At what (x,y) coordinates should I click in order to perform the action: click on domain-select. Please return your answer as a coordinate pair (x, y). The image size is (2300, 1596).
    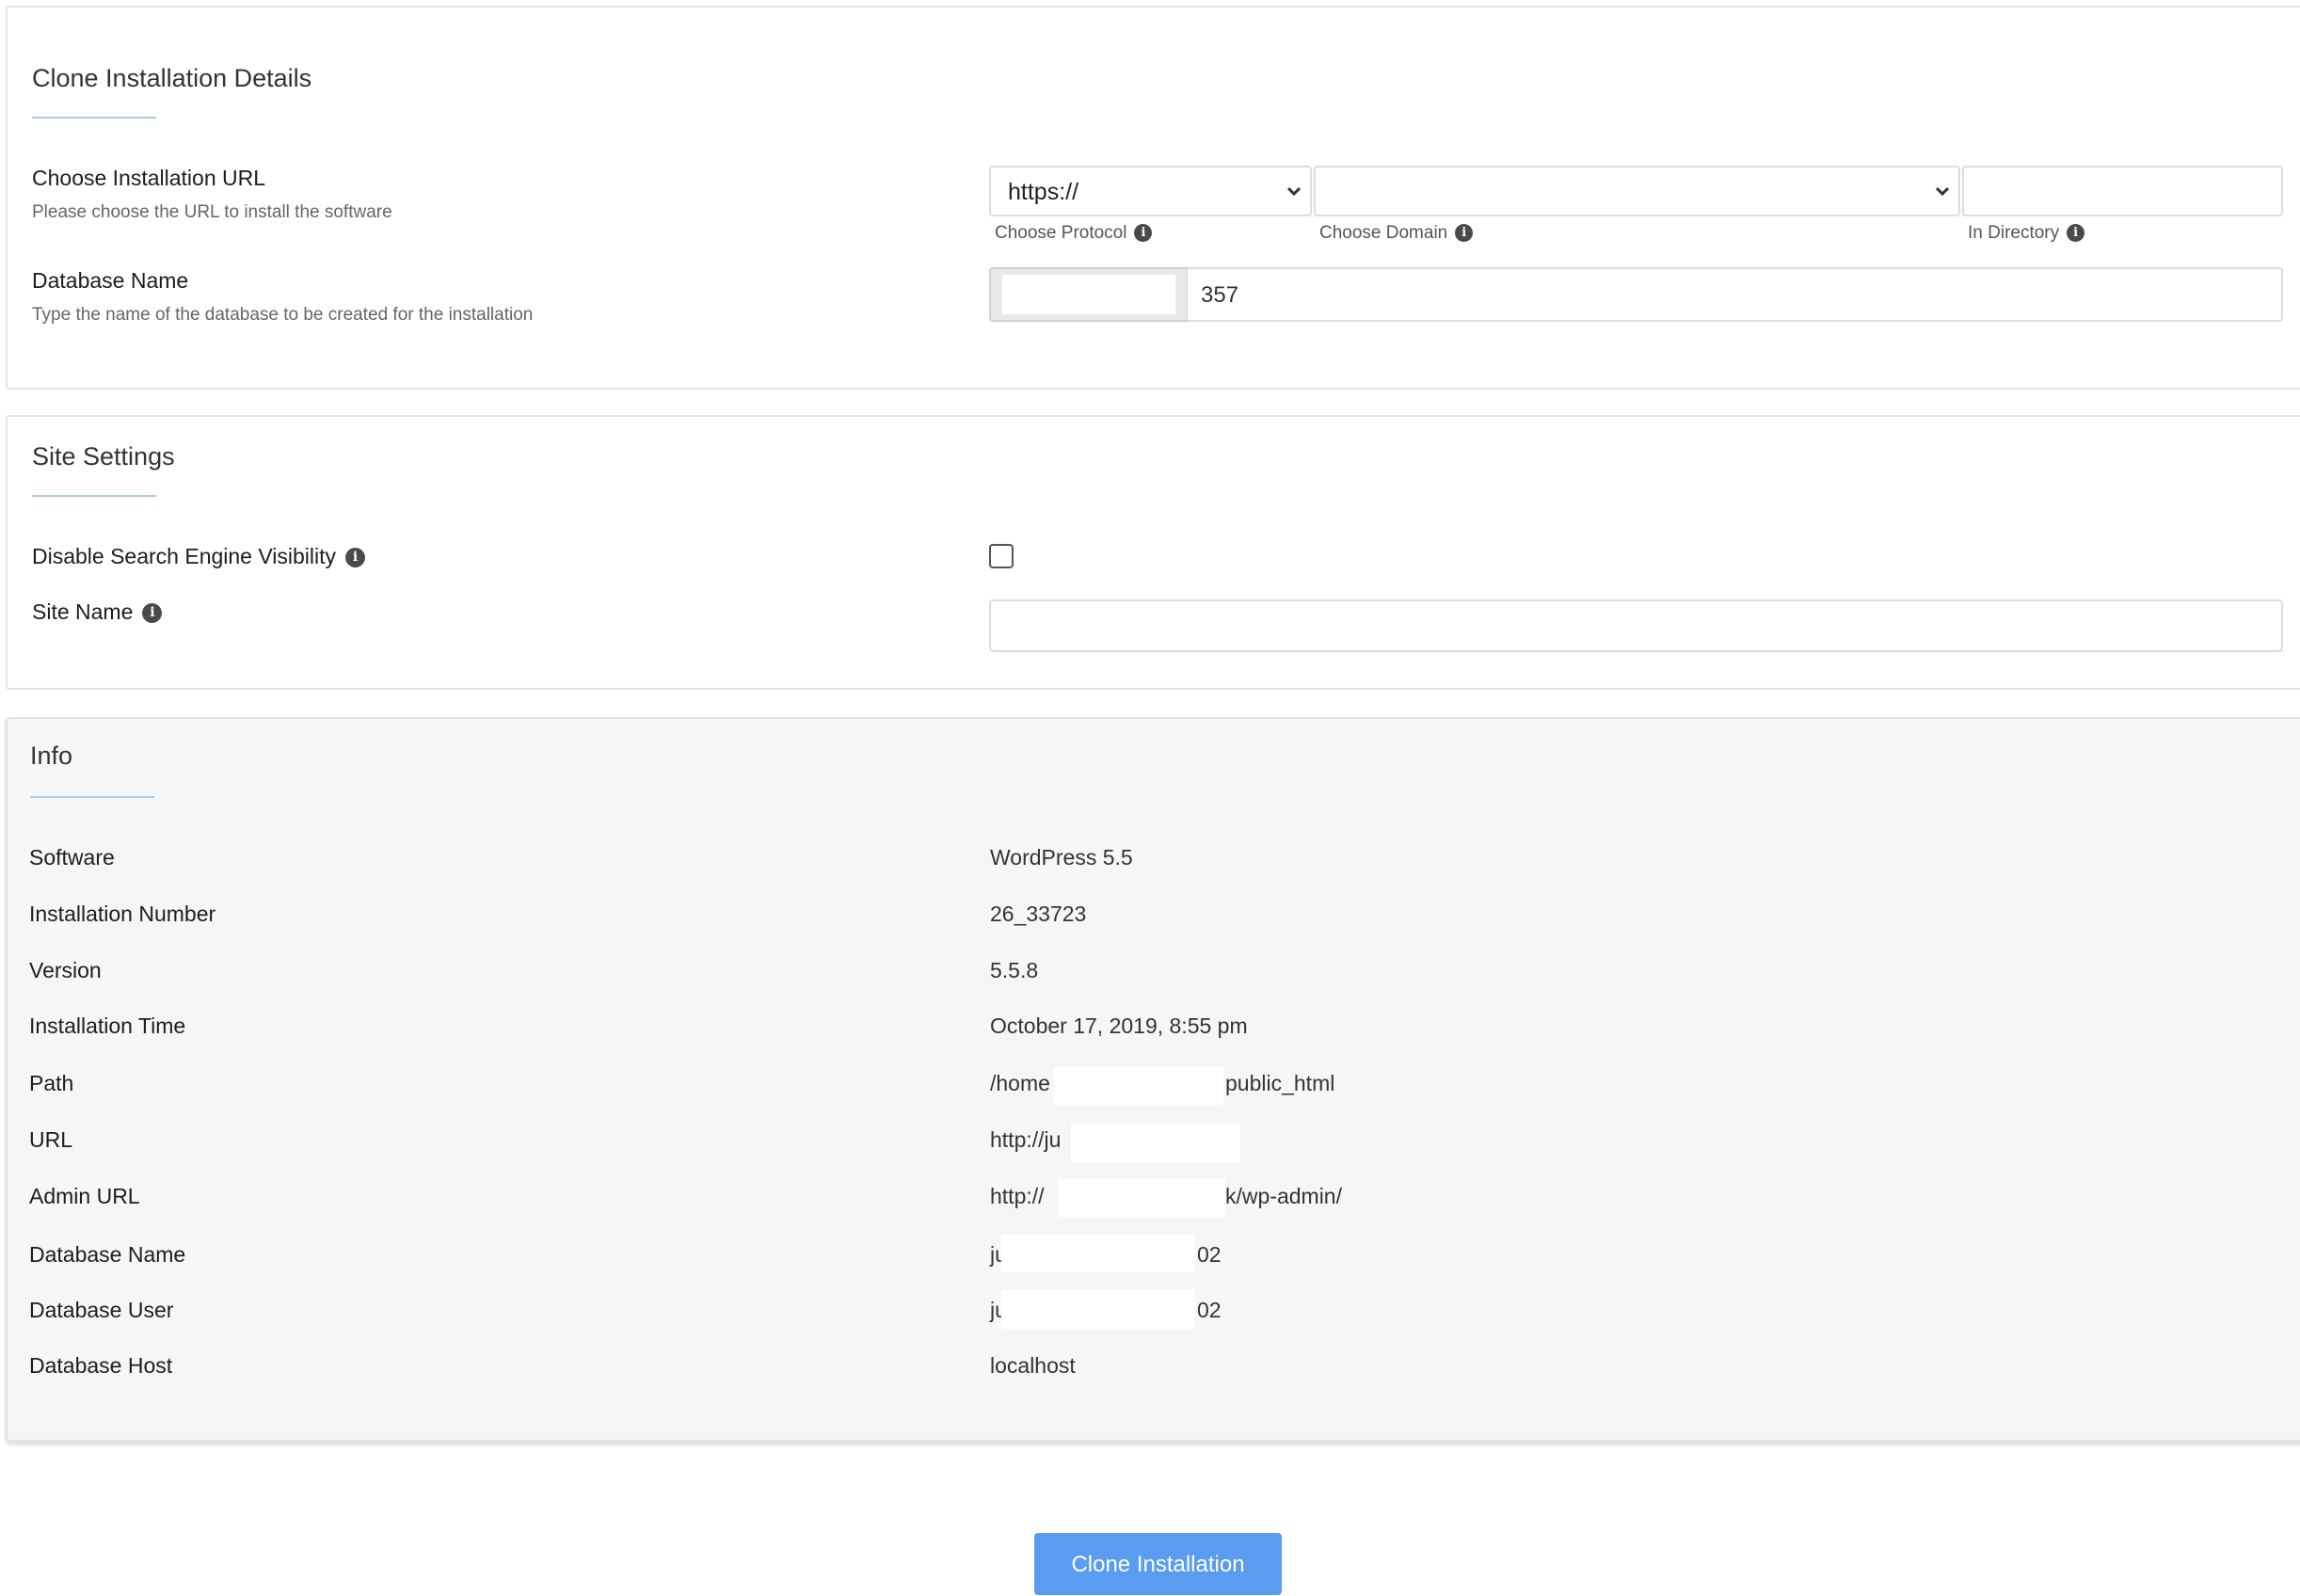
    Looking at the image, I should click on (1637, 191).